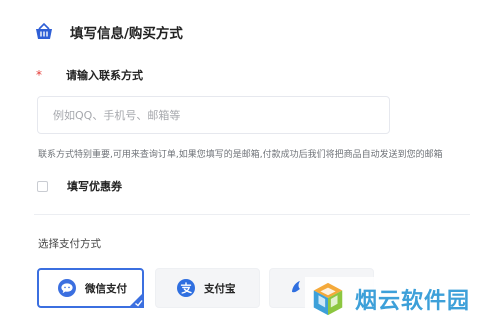 The width and height of the screenshot is (500, 325). Describe the element at coordinates (328, 299) in the screenshot. I see `cube-logo-icon` at that location.